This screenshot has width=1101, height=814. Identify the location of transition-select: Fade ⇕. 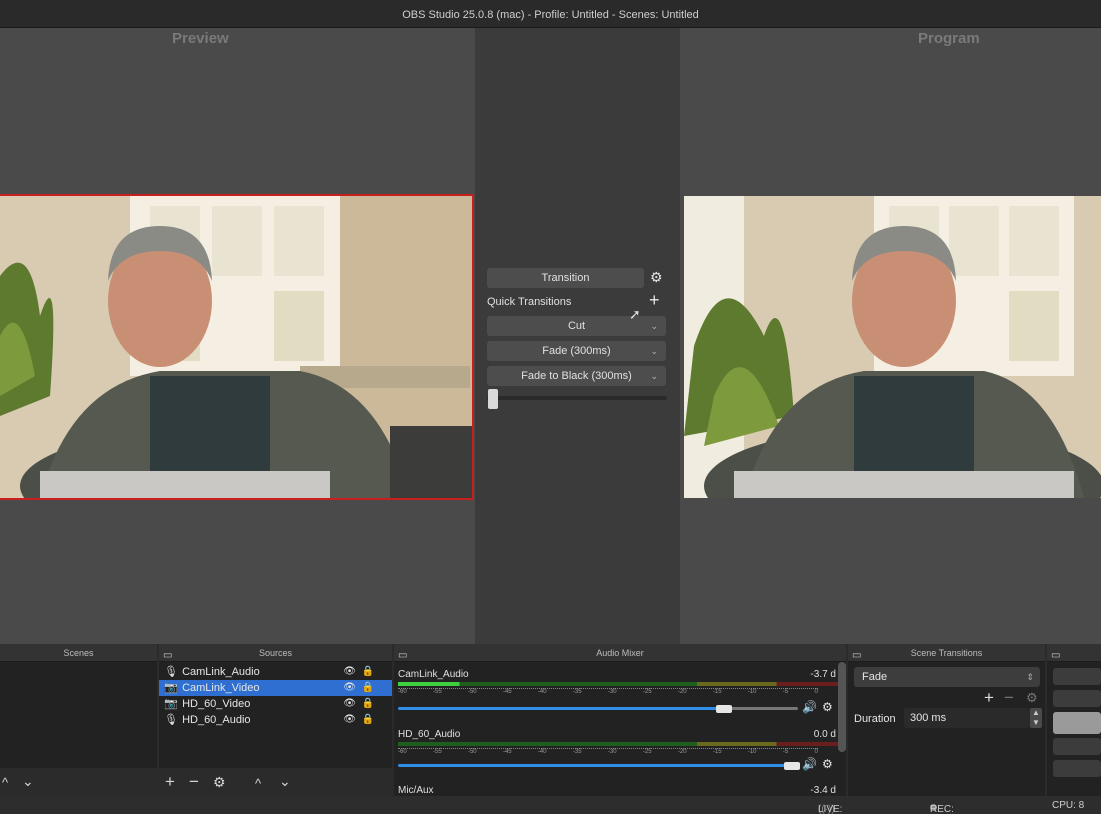
(947, 677).